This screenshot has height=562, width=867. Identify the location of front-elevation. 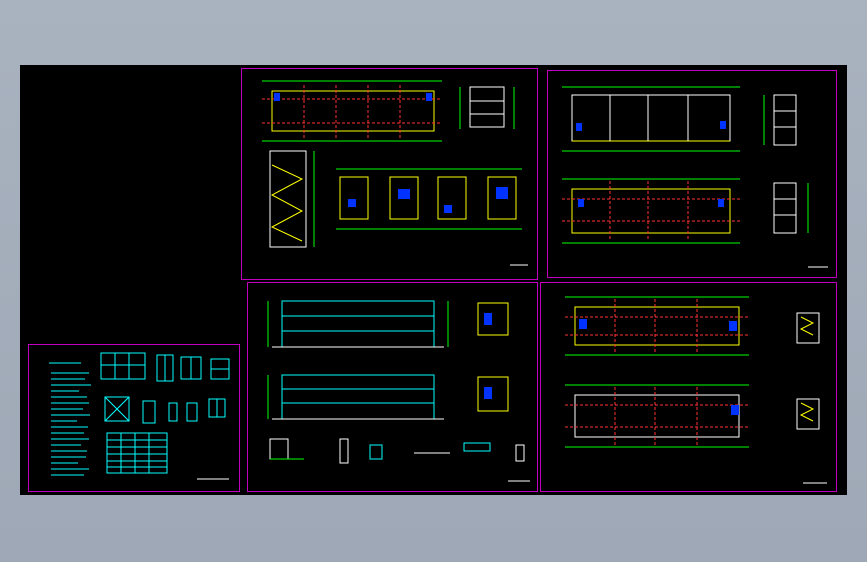
(358, 324).